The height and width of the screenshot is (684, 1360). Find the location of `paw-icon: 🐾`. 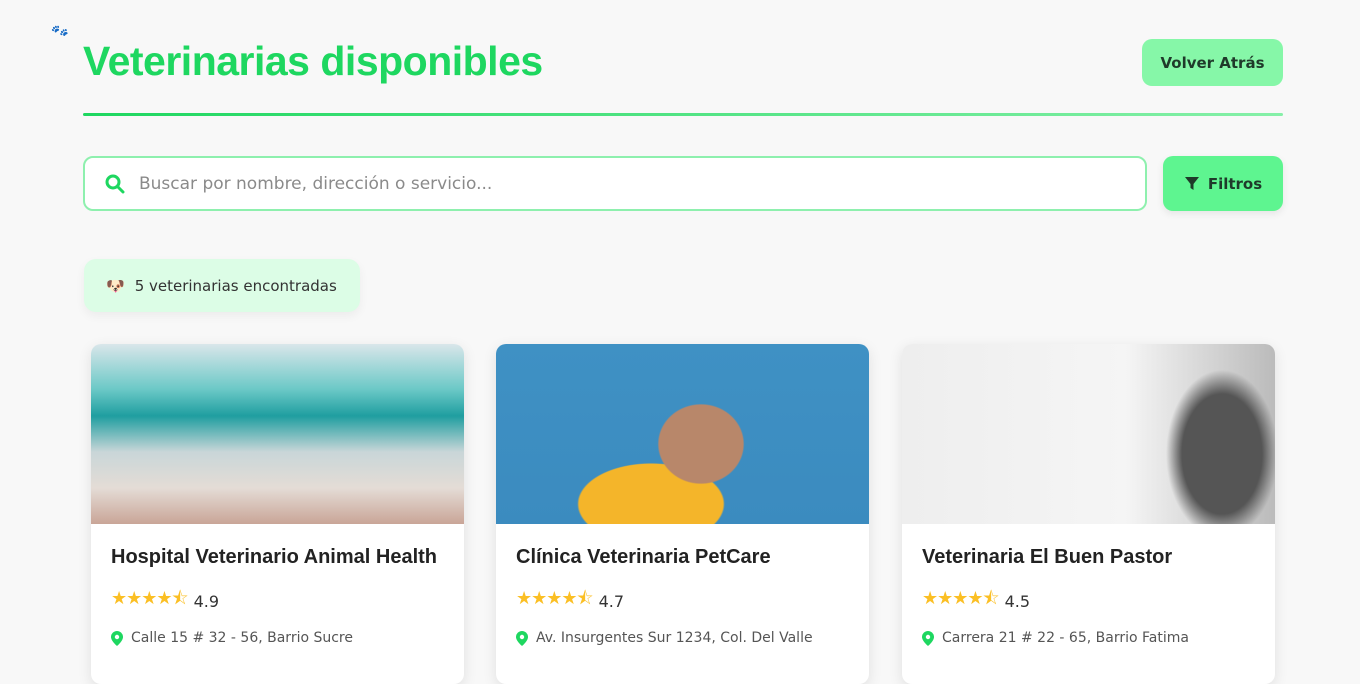

paw-icon: 🐾 is located at coordinates (60, 31).